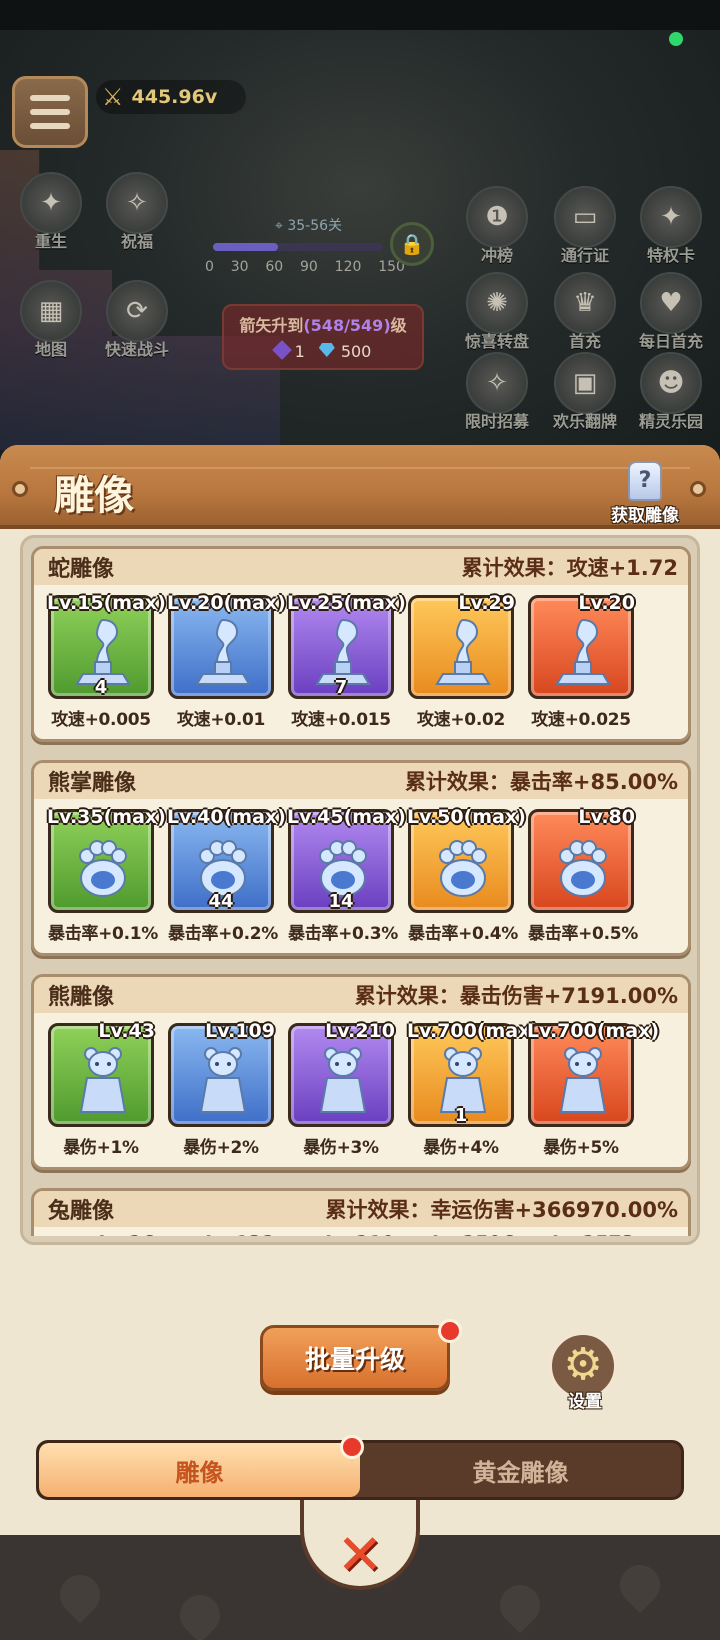 This screenshot has width=720, height=1640. I want to click on map-button: ▦ 地图, so click(51, 320).